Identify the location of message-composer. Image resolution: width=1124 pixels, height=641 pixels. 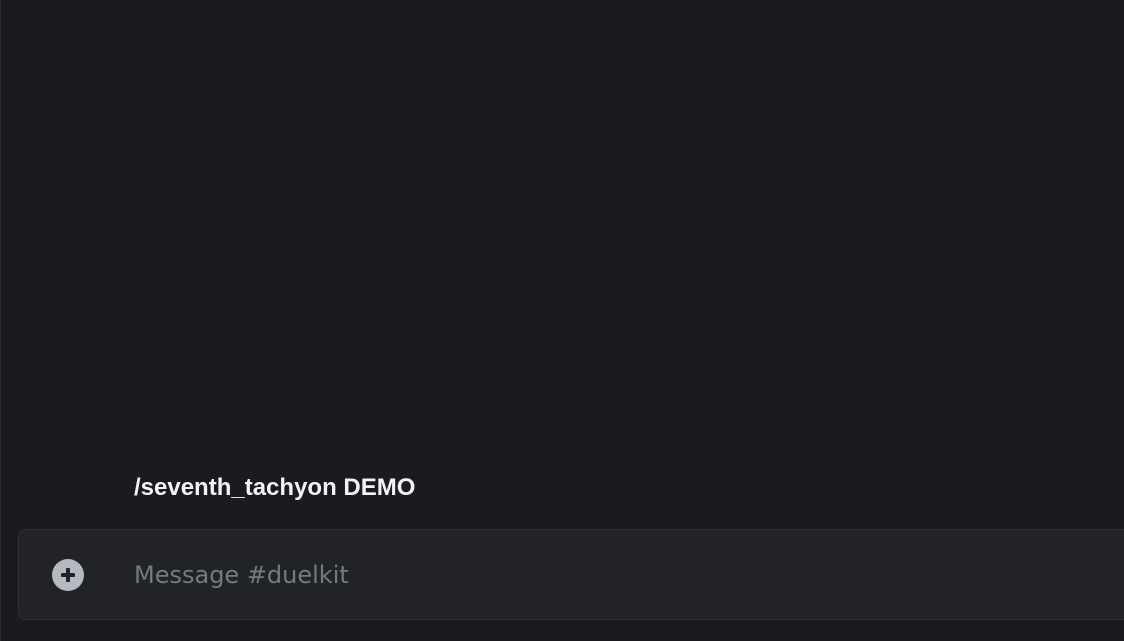
(571, 574).